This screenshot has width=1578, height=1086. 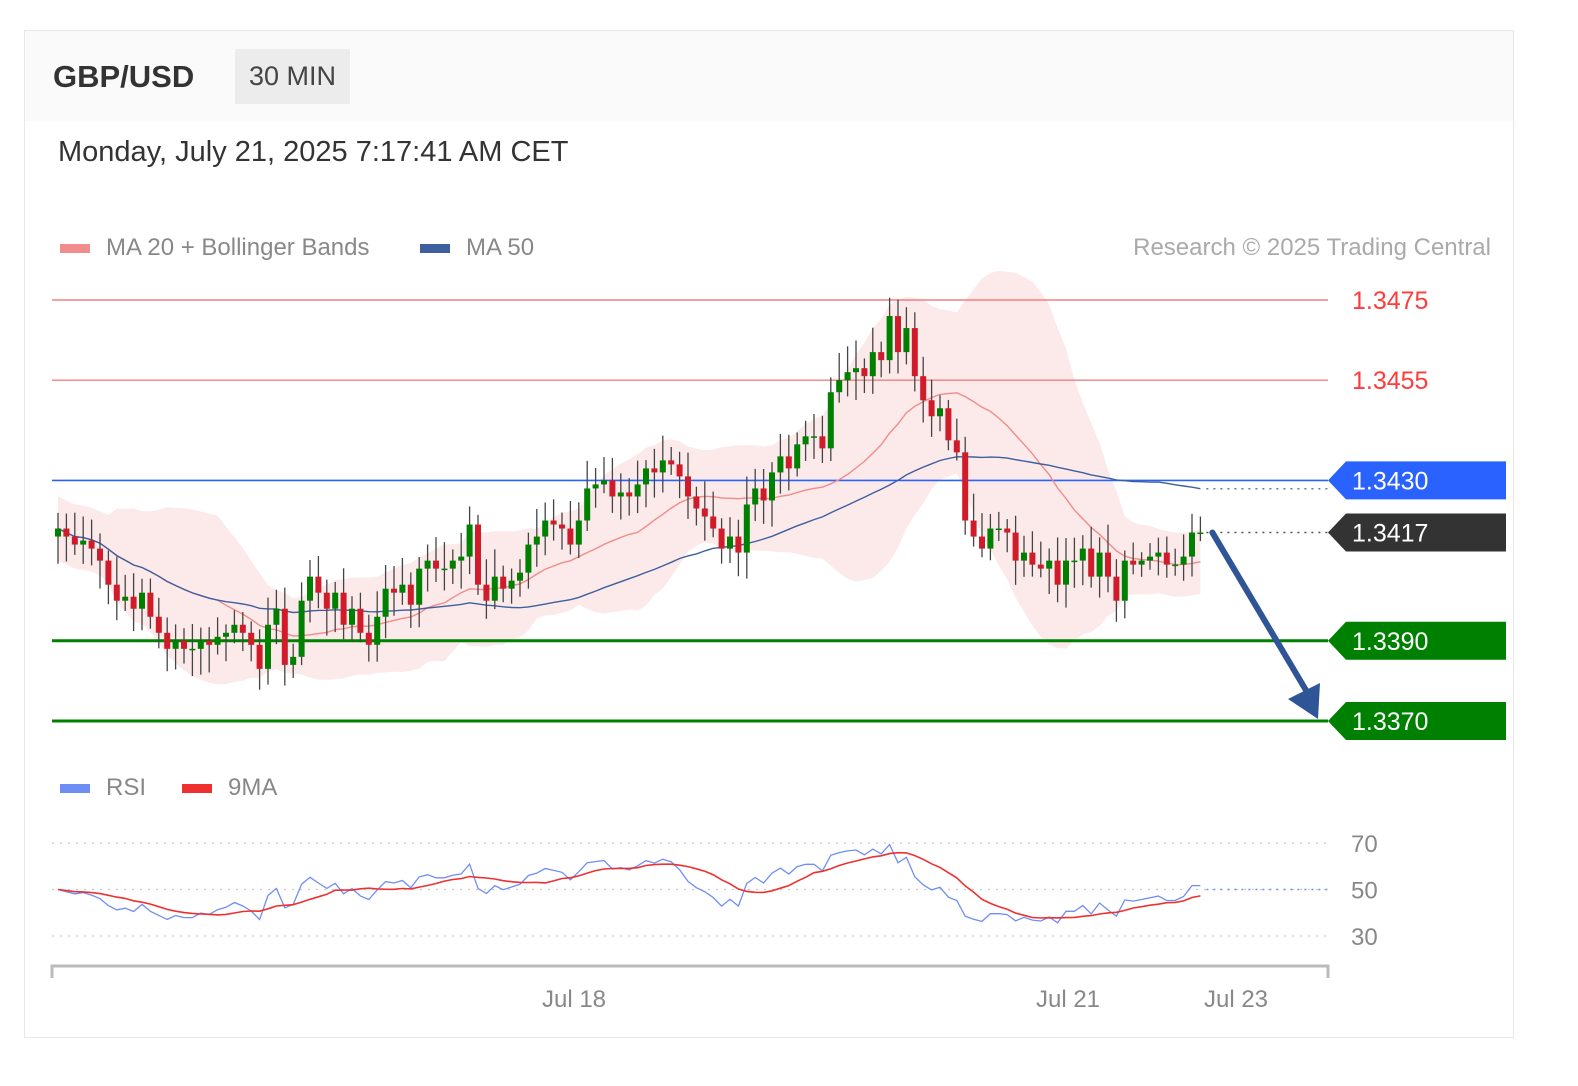 I want to click on current-value: 1.3417, so click(x=1390, y=534).